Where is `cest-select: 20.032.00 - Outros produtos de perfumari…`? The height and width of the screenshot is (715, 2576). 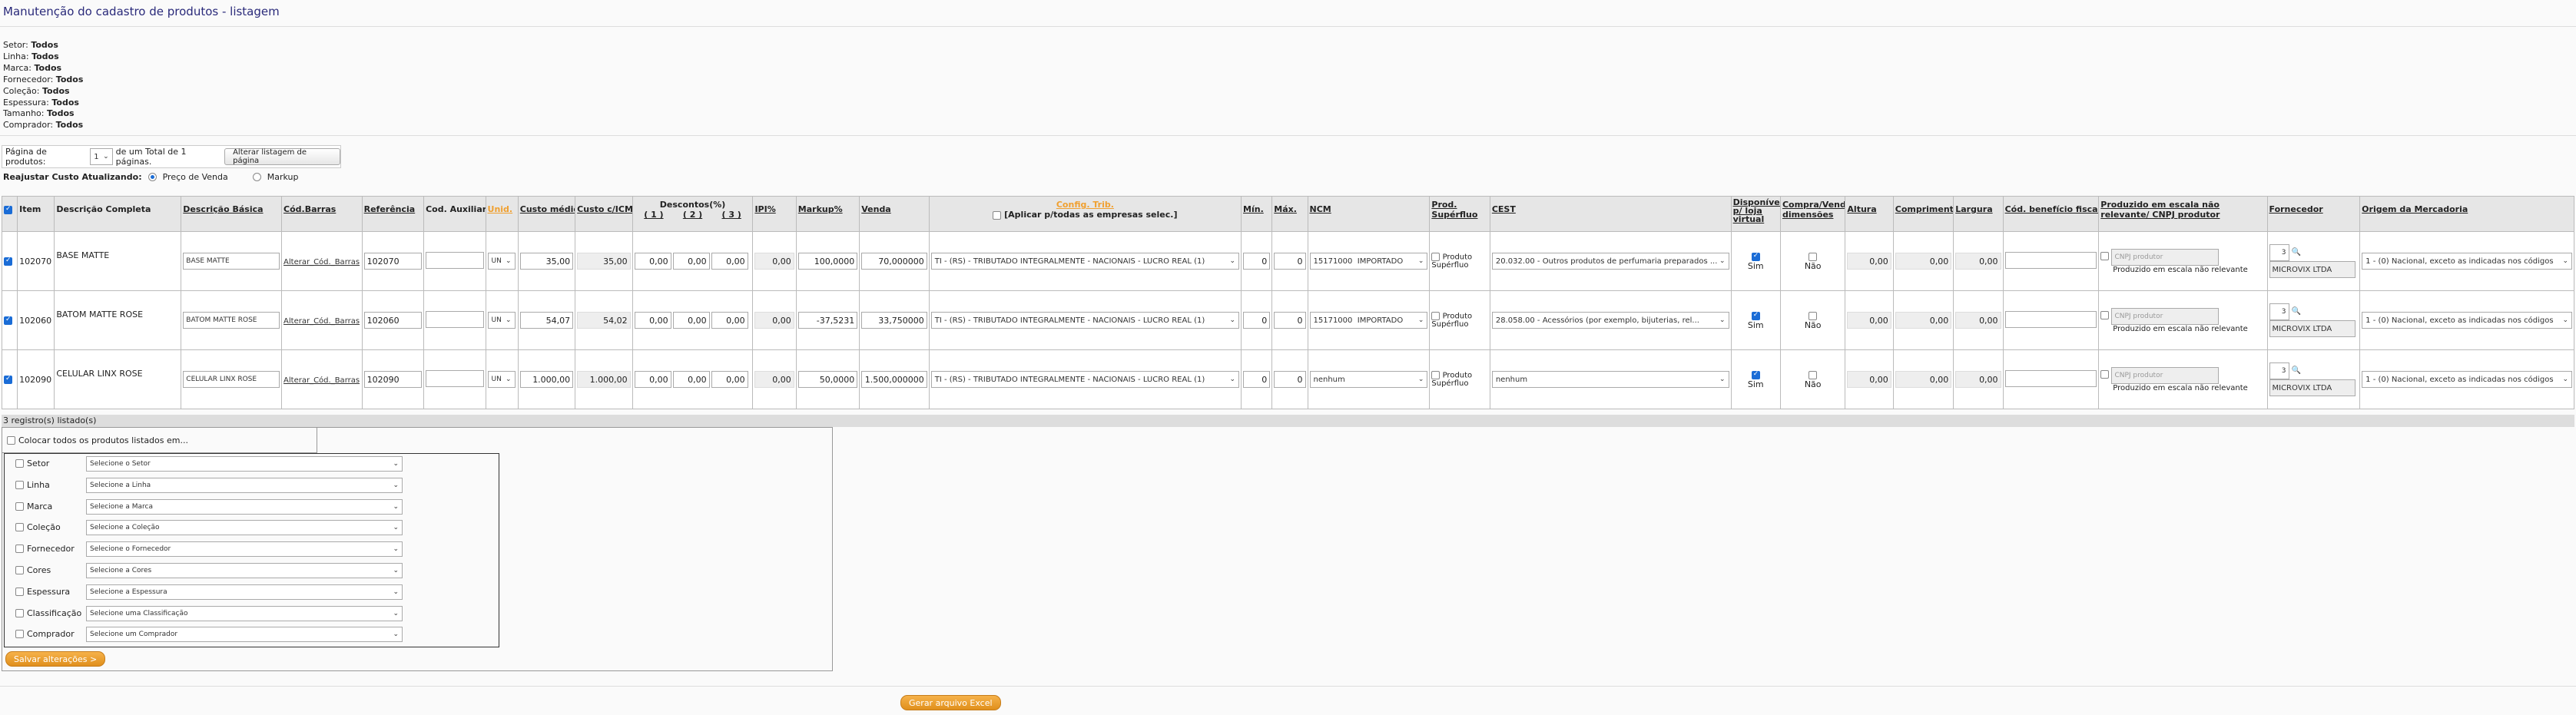 cest-select: 20.032.00 - Outros produtos de perfumari… is located at coordinates (1610, 261).